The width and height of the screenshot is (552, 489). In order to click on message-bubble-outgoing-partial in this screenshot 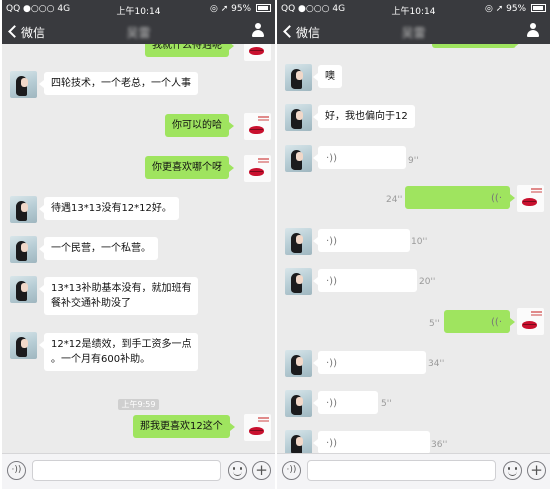, I will do `click(476, 46)`.